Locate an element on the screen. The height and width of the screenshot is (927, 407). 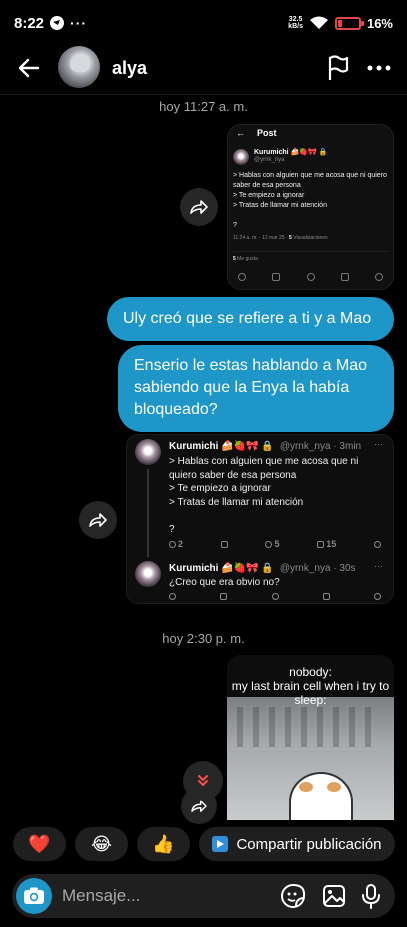
message-input is located at coordinates (162, 896).